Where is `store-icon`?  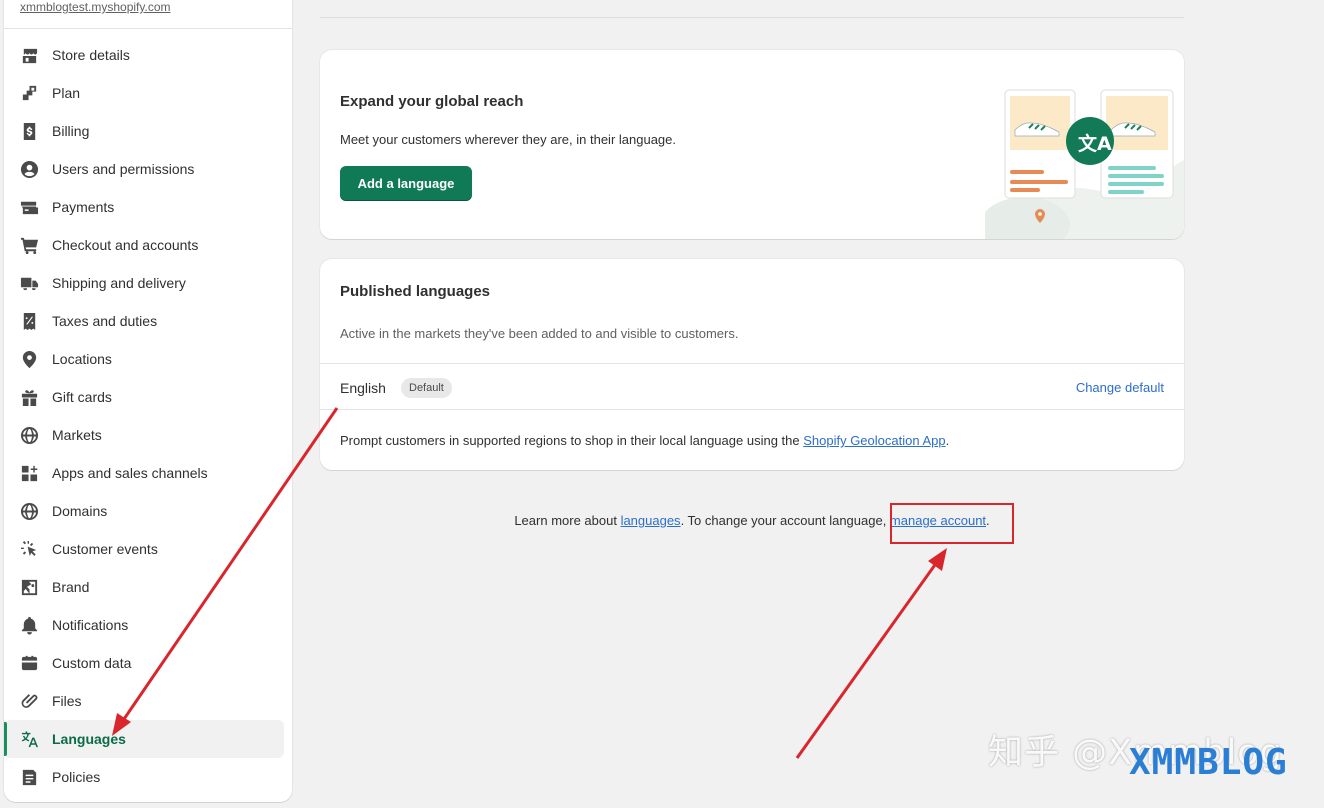
store-icon is located at coordinates (29, 55).